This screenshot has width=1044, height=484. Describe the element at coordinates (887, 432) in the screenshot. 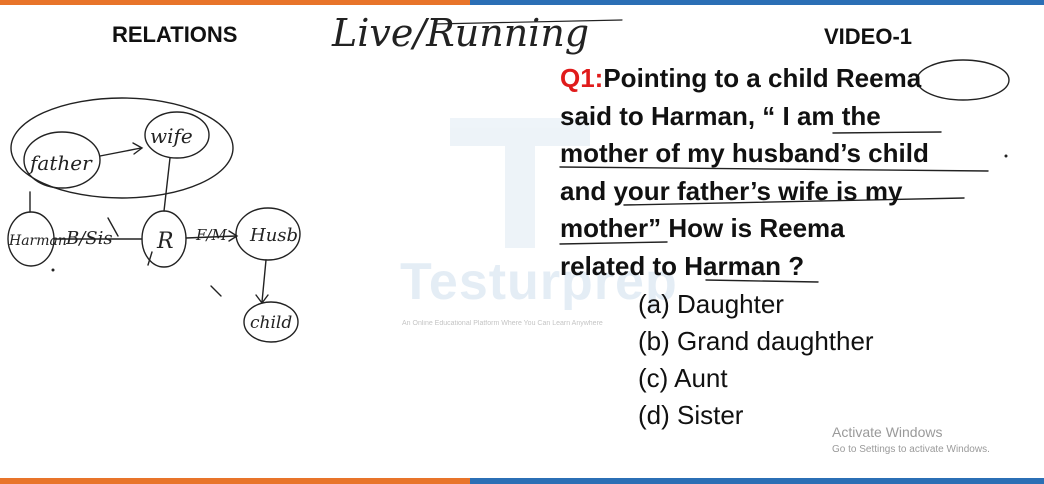

I see `activate-windows-title: Activate Windows` at that location.